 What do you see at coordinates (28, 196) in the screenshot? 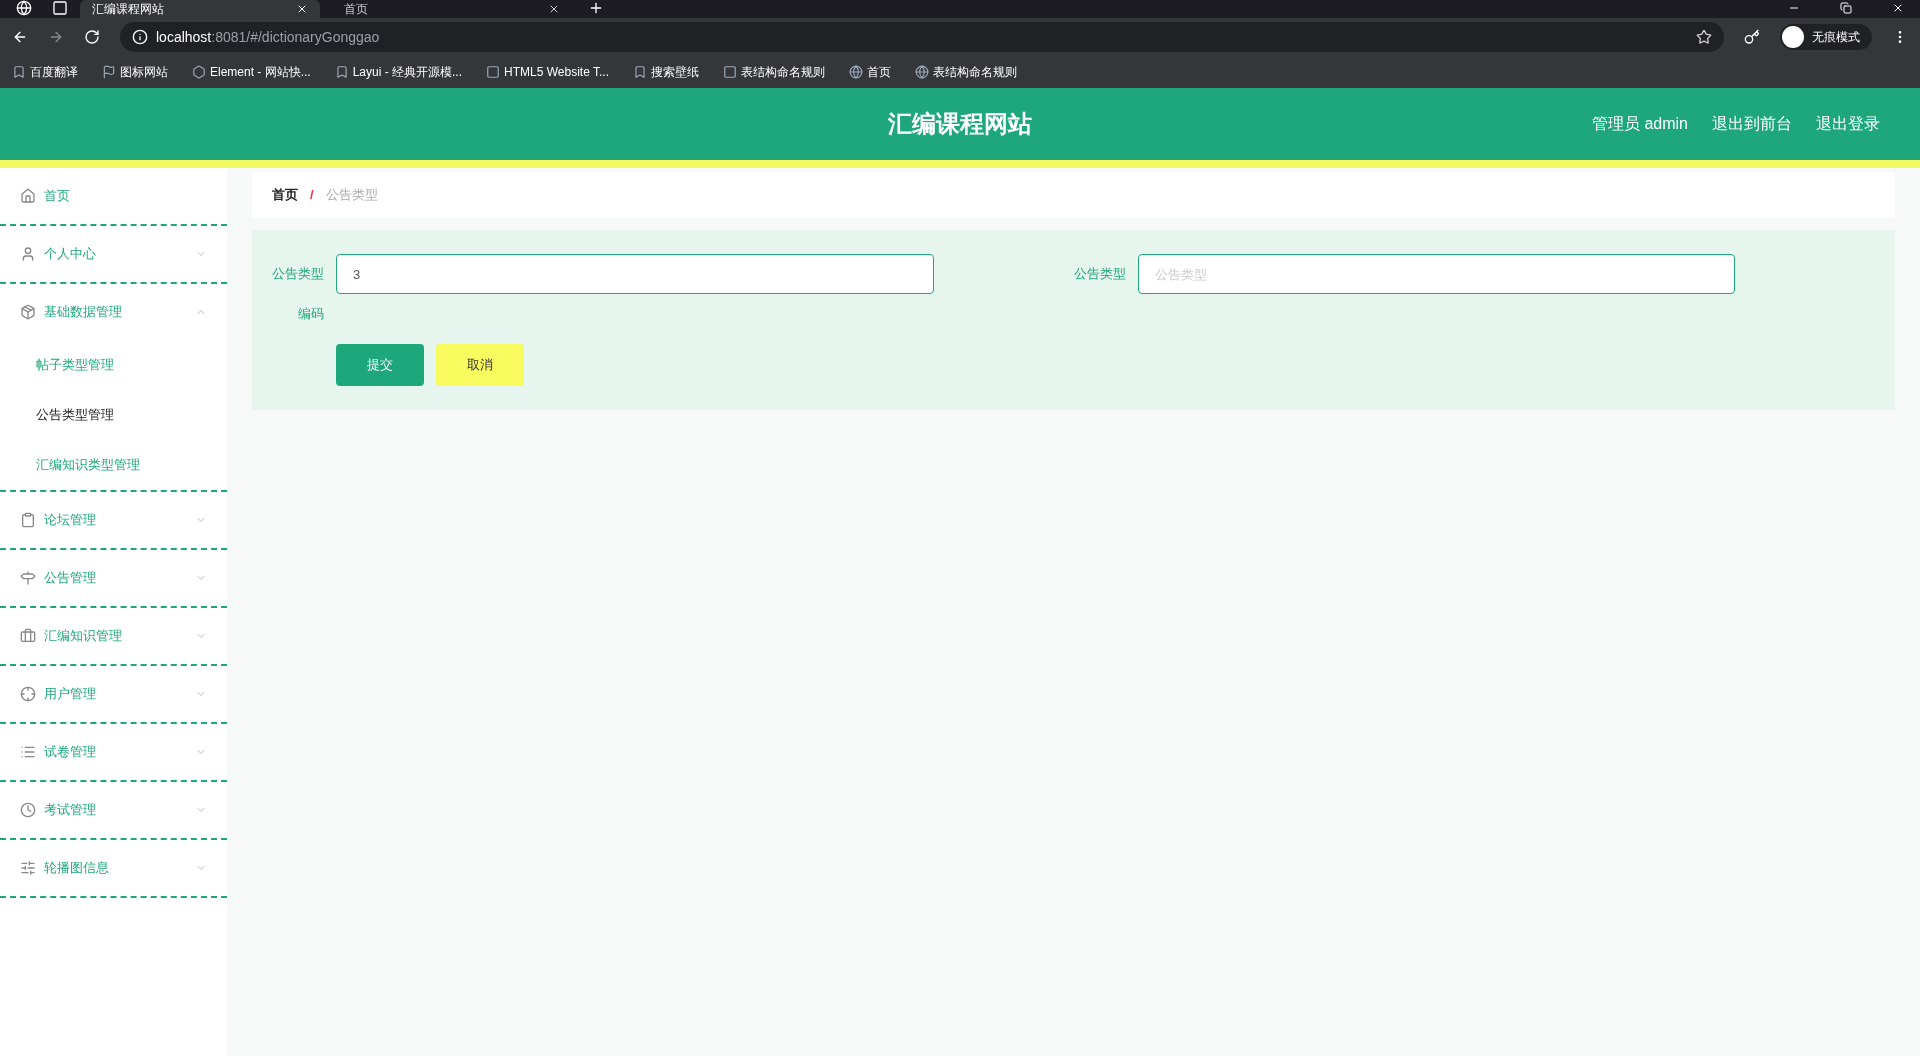
I see `home-icon` at bounding box center [28, 196].